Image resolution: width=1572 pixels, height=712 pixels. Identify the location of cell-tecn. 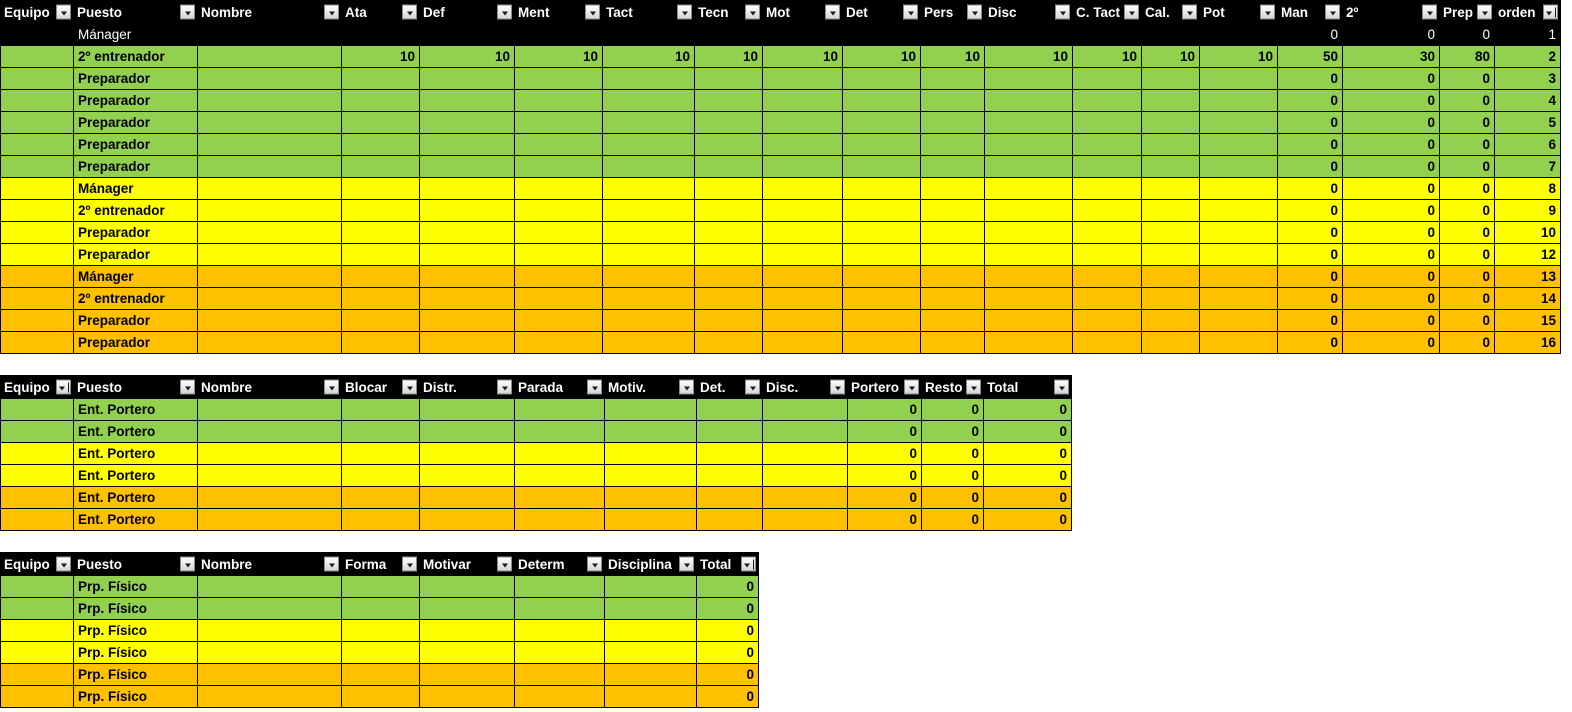
(728, 298).